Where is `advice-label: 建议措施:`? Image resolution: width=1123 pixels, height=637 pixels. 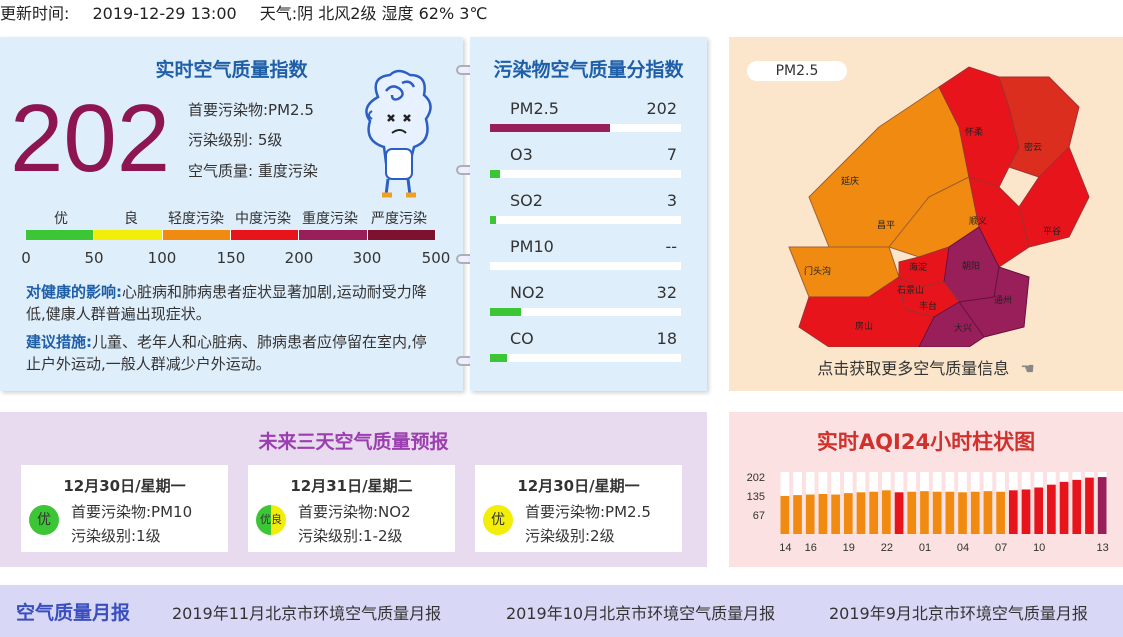
advice-label: 建议措施: is located at coordinates (59, 342).